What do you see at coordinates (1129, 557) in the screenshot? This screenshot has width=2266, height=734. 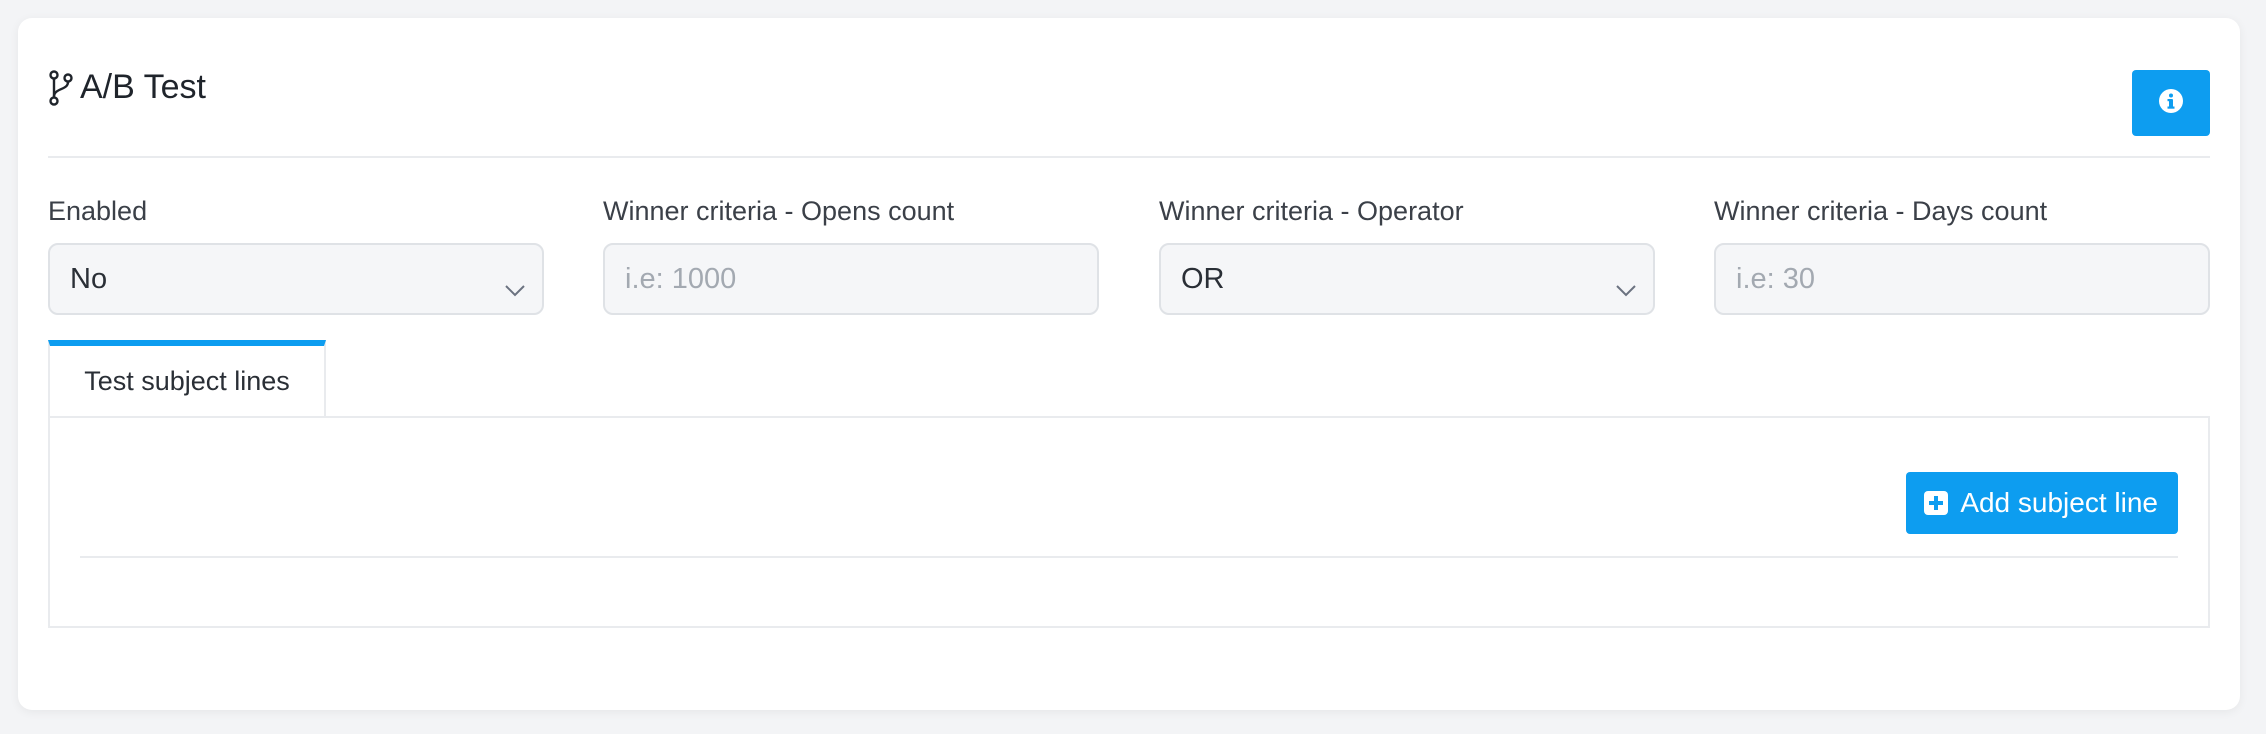 I see `divider` at bounding box center [1129, 557].